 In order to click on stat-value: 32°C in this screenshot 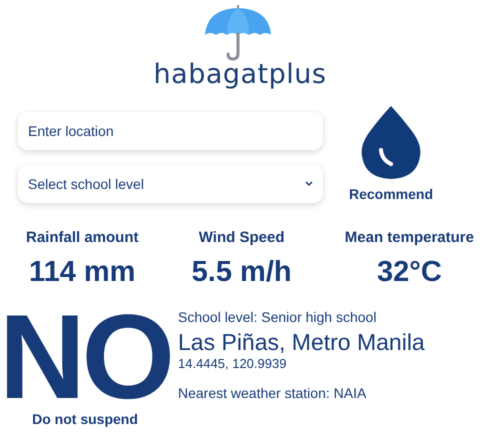, I will do `click(409, 272)`.